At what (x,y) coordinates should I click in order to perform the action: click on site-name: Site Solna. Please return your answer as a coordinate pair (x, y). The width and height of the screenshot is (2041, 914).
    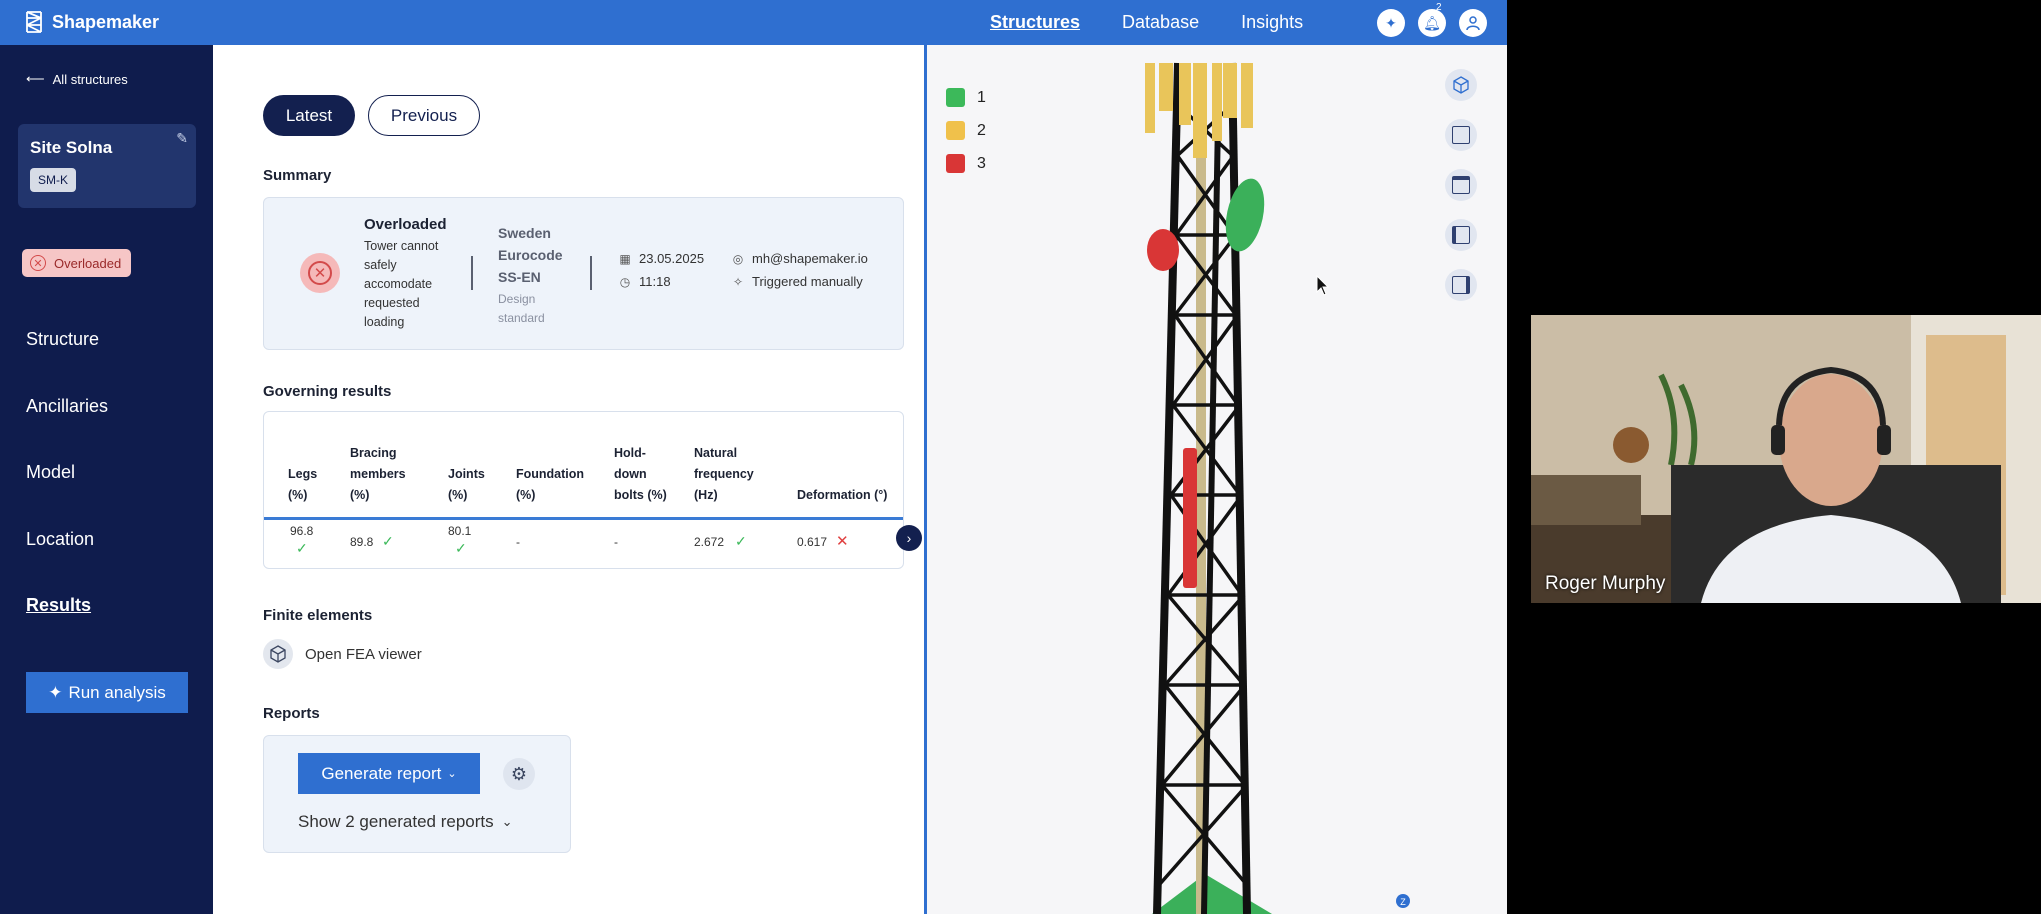
    Looking at the image, I should click on (71, 147).